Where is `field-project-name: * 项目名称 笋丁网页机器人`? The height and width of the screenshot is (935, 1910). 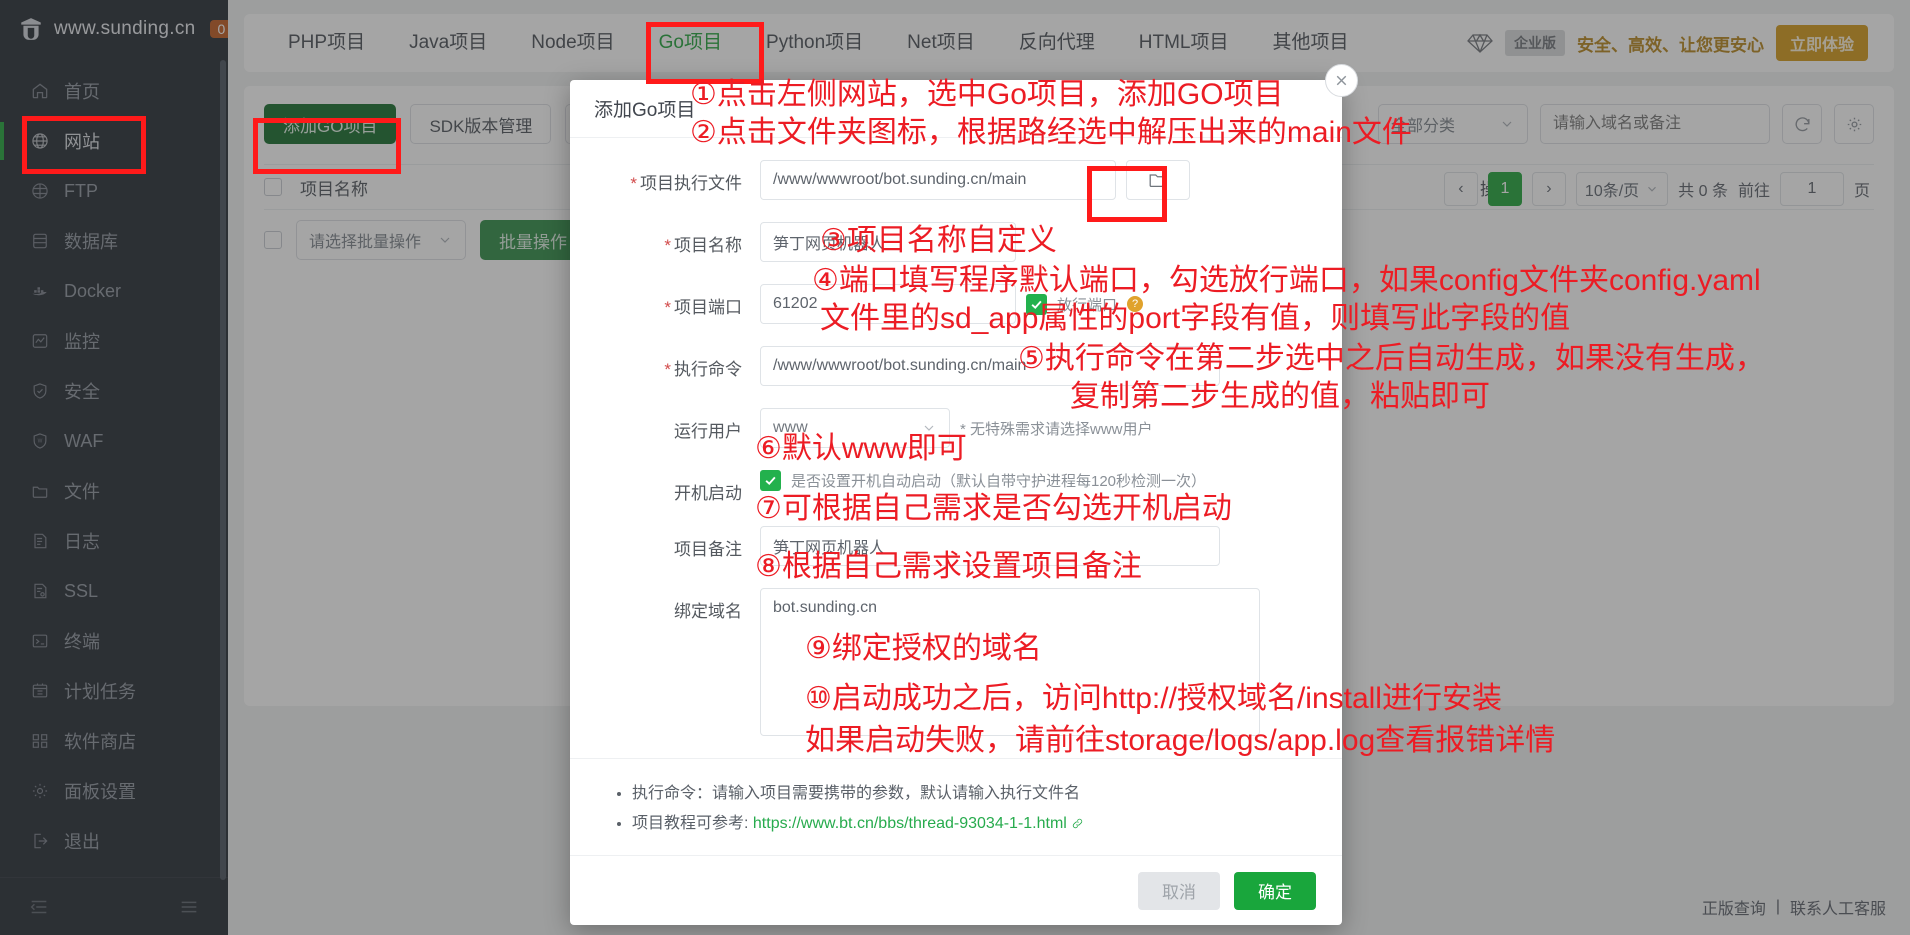
field-project-name: * 项目名称 笋丁网页机器人 is located at coordinates (956, 242).